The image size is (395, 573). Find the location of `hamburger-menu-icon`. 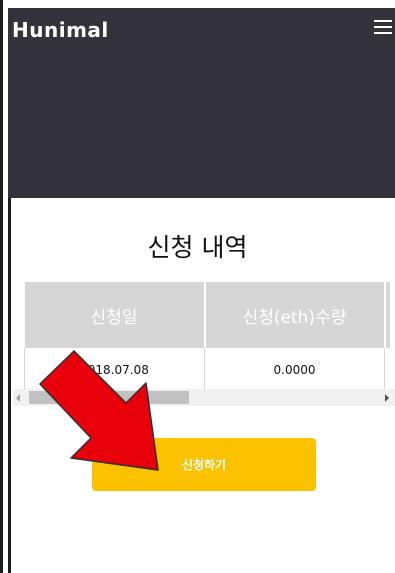

hamburger-menu-icon is located at coordinates (383, 27).